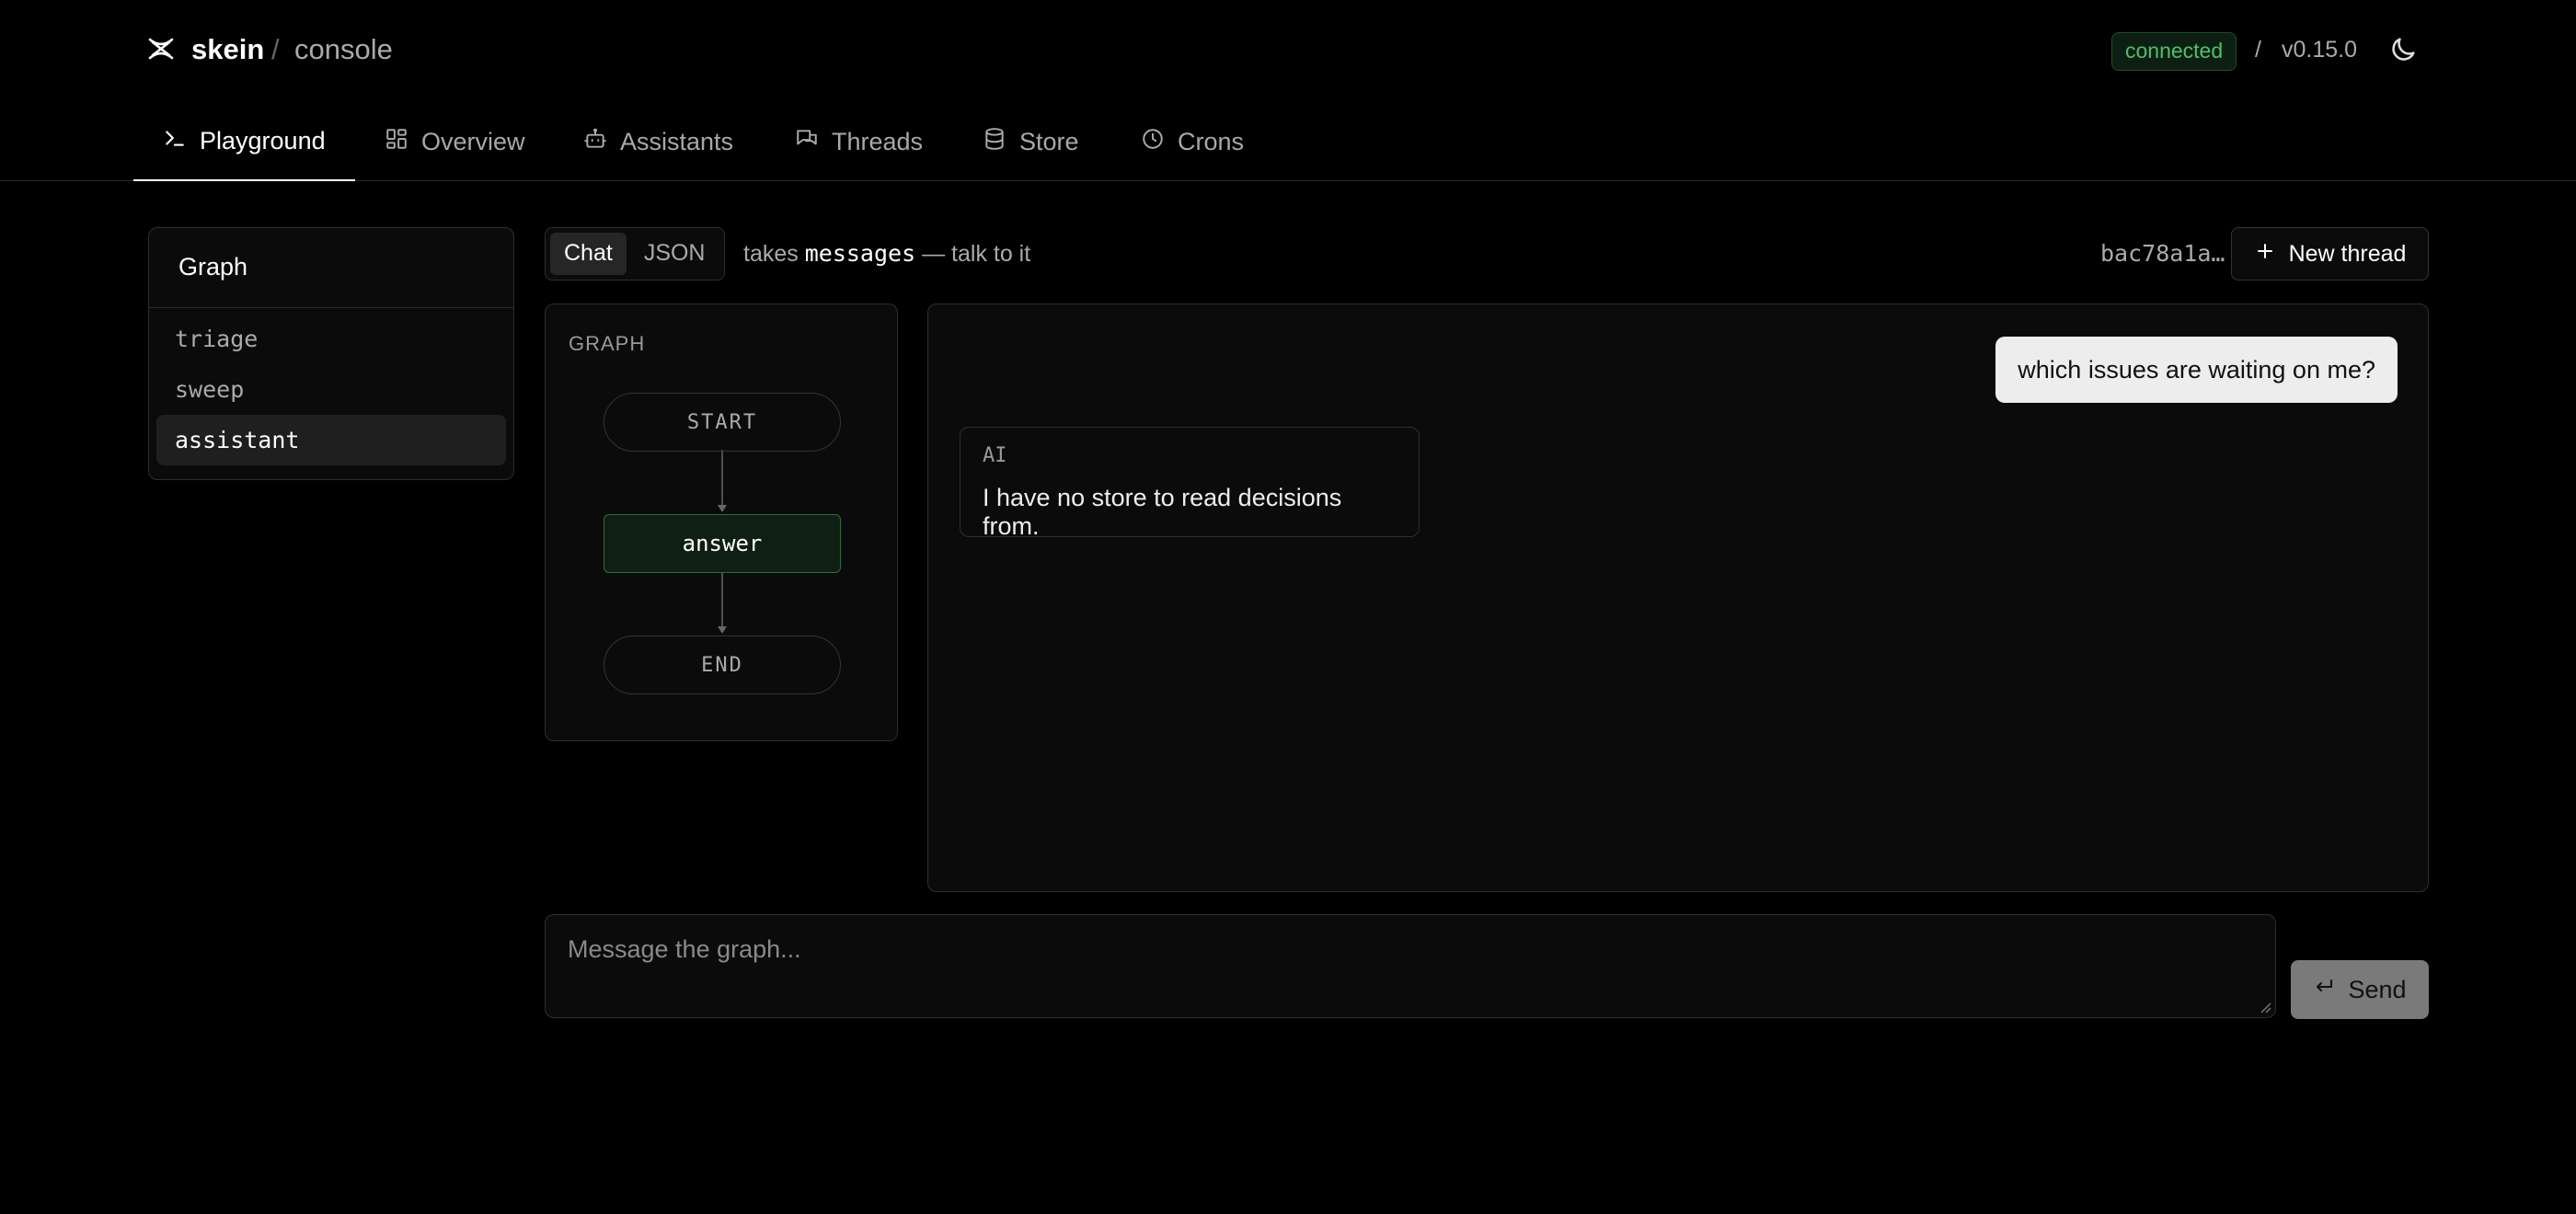 The height and width of the screenshot is (1214, 2576). I want to click on robot-icon, so click(595, 142).